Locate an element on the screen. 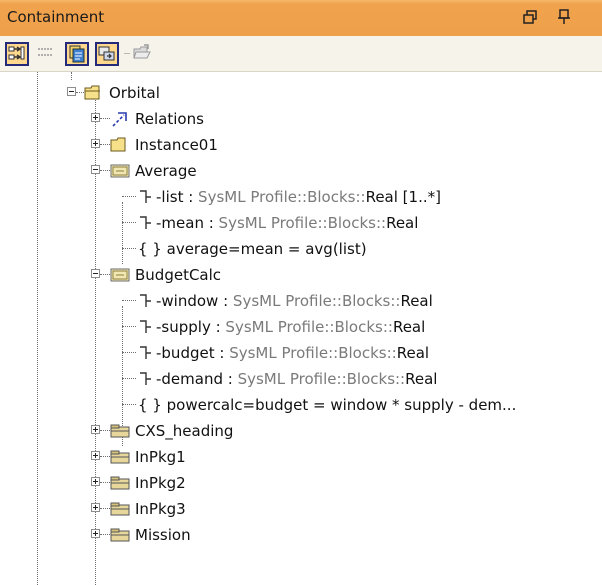  tree-node-label: Relations is located at coordinates (169, 119).